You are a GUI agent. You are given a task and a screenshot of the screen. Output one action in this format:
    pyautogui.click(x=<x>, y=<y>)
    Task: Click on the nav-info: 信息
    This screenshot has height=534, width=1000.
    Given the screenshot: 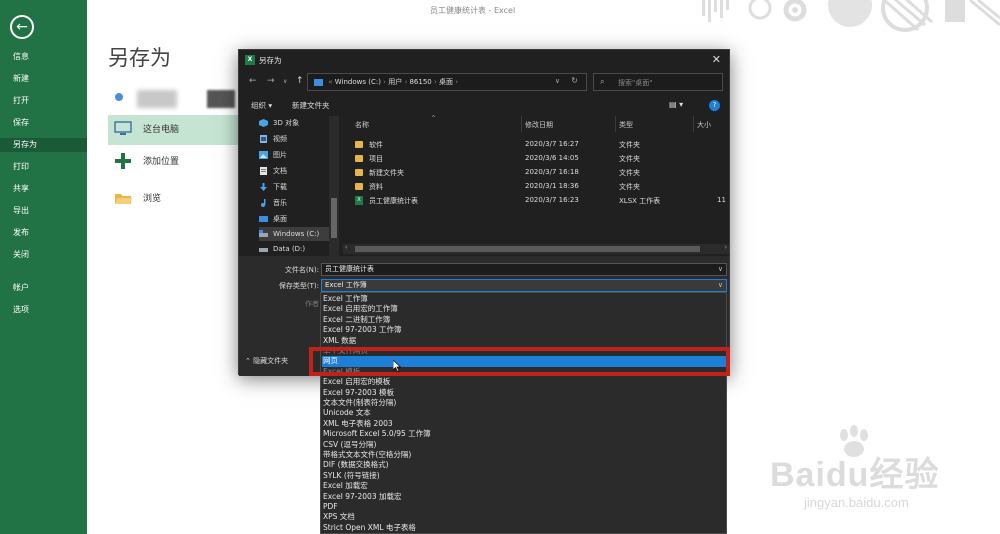 What is the action you would take?
    pyautogui.click(x=48, y=57)
    